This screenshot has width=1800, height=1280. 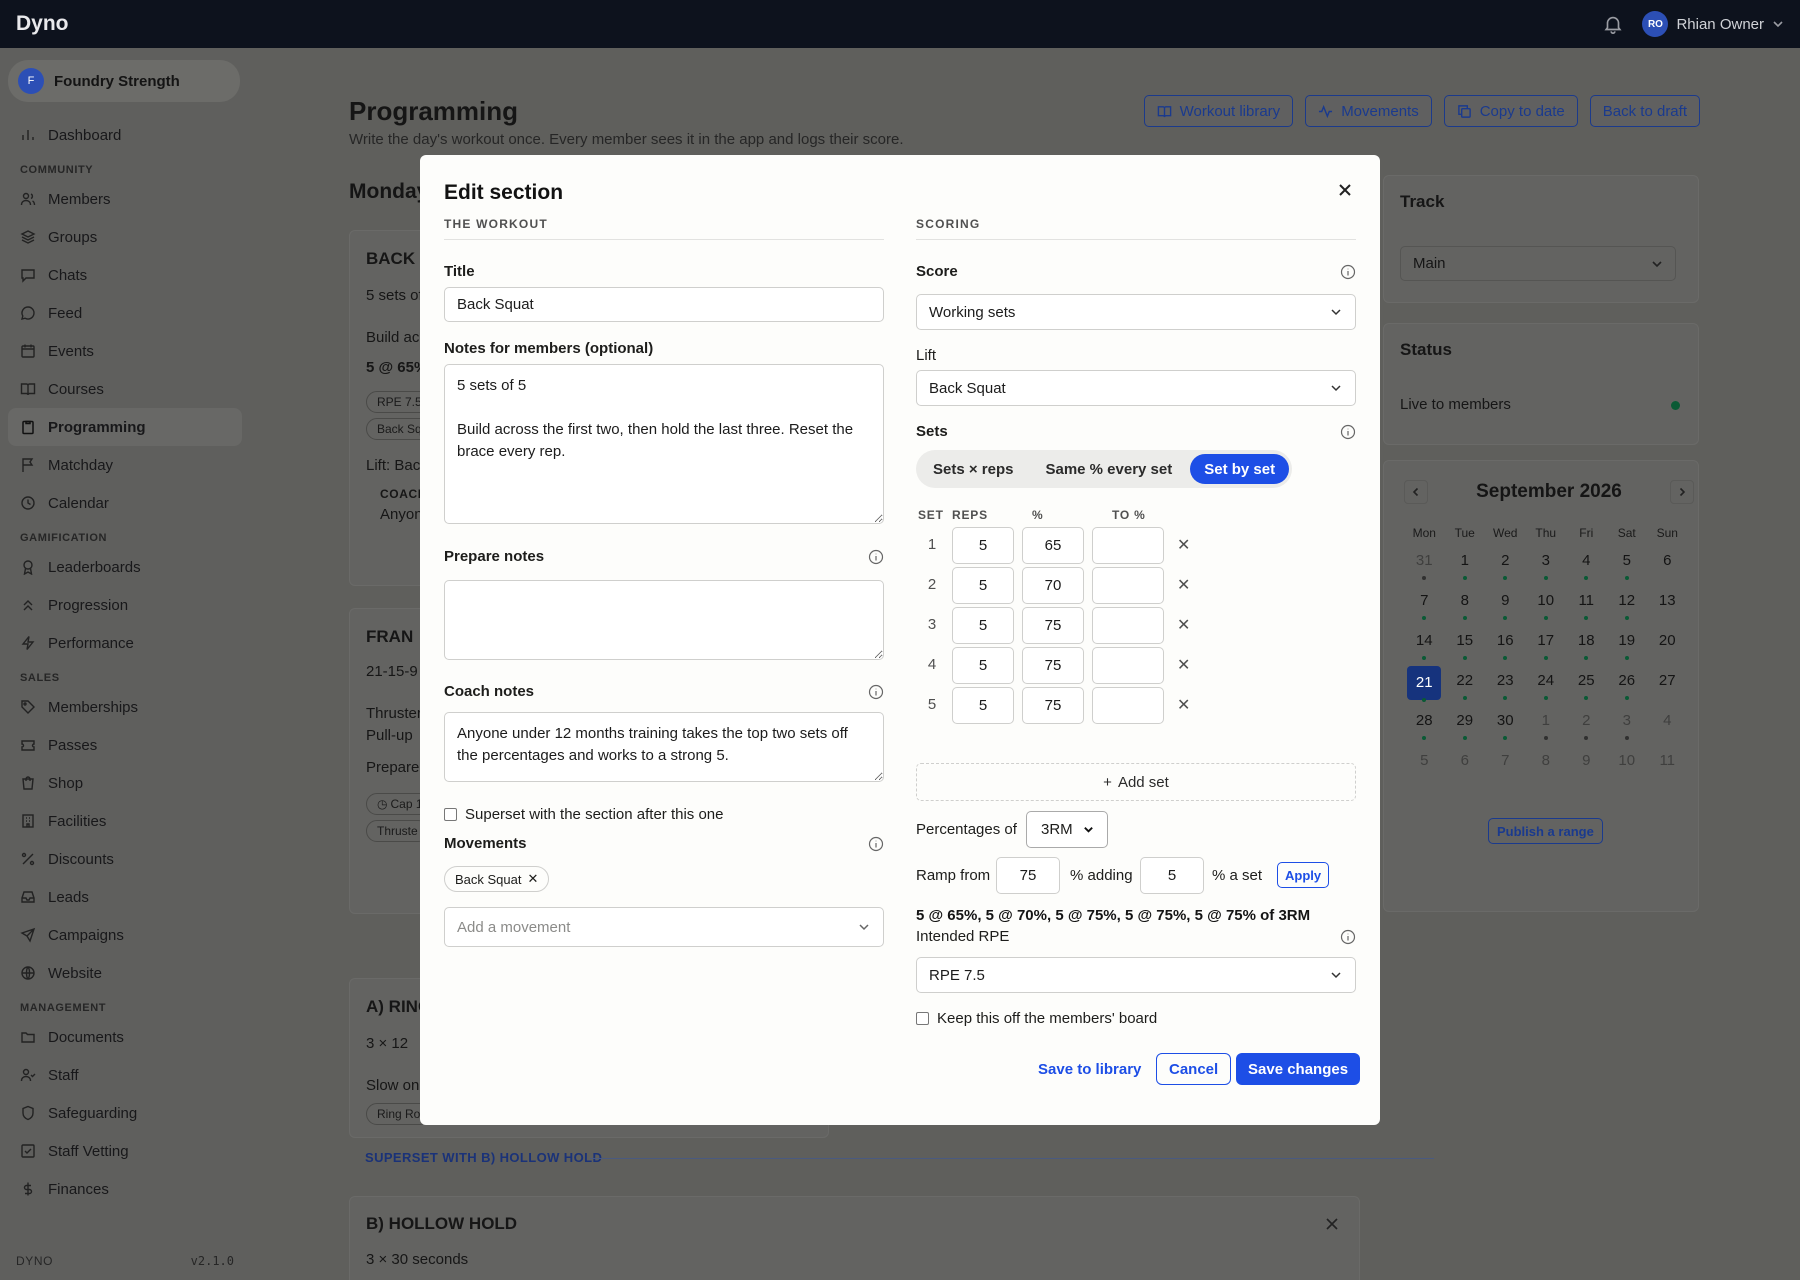 What do you see at coordinates (1424, 568) in the screenshot?
I see `calendar-day: 31` at bounding box center [1424, 568].